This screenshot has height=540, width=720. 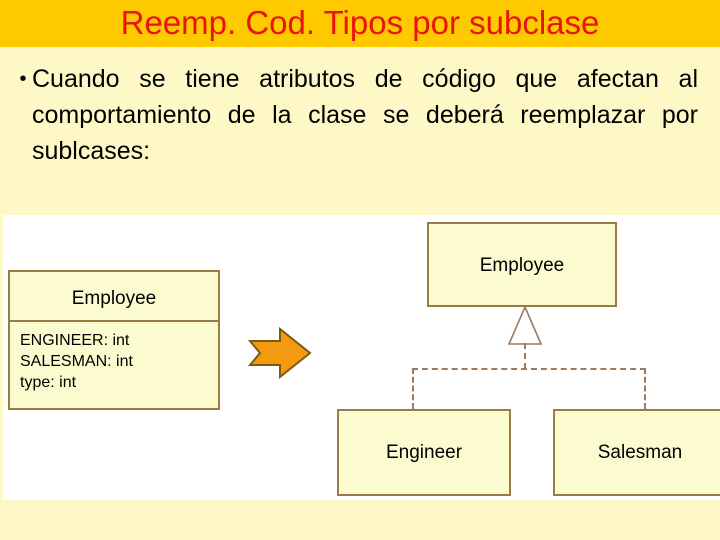 What do you see at coordinates (525, 356) in the screenshot?
I see `connector-stem` at bounding box center [525, 356].